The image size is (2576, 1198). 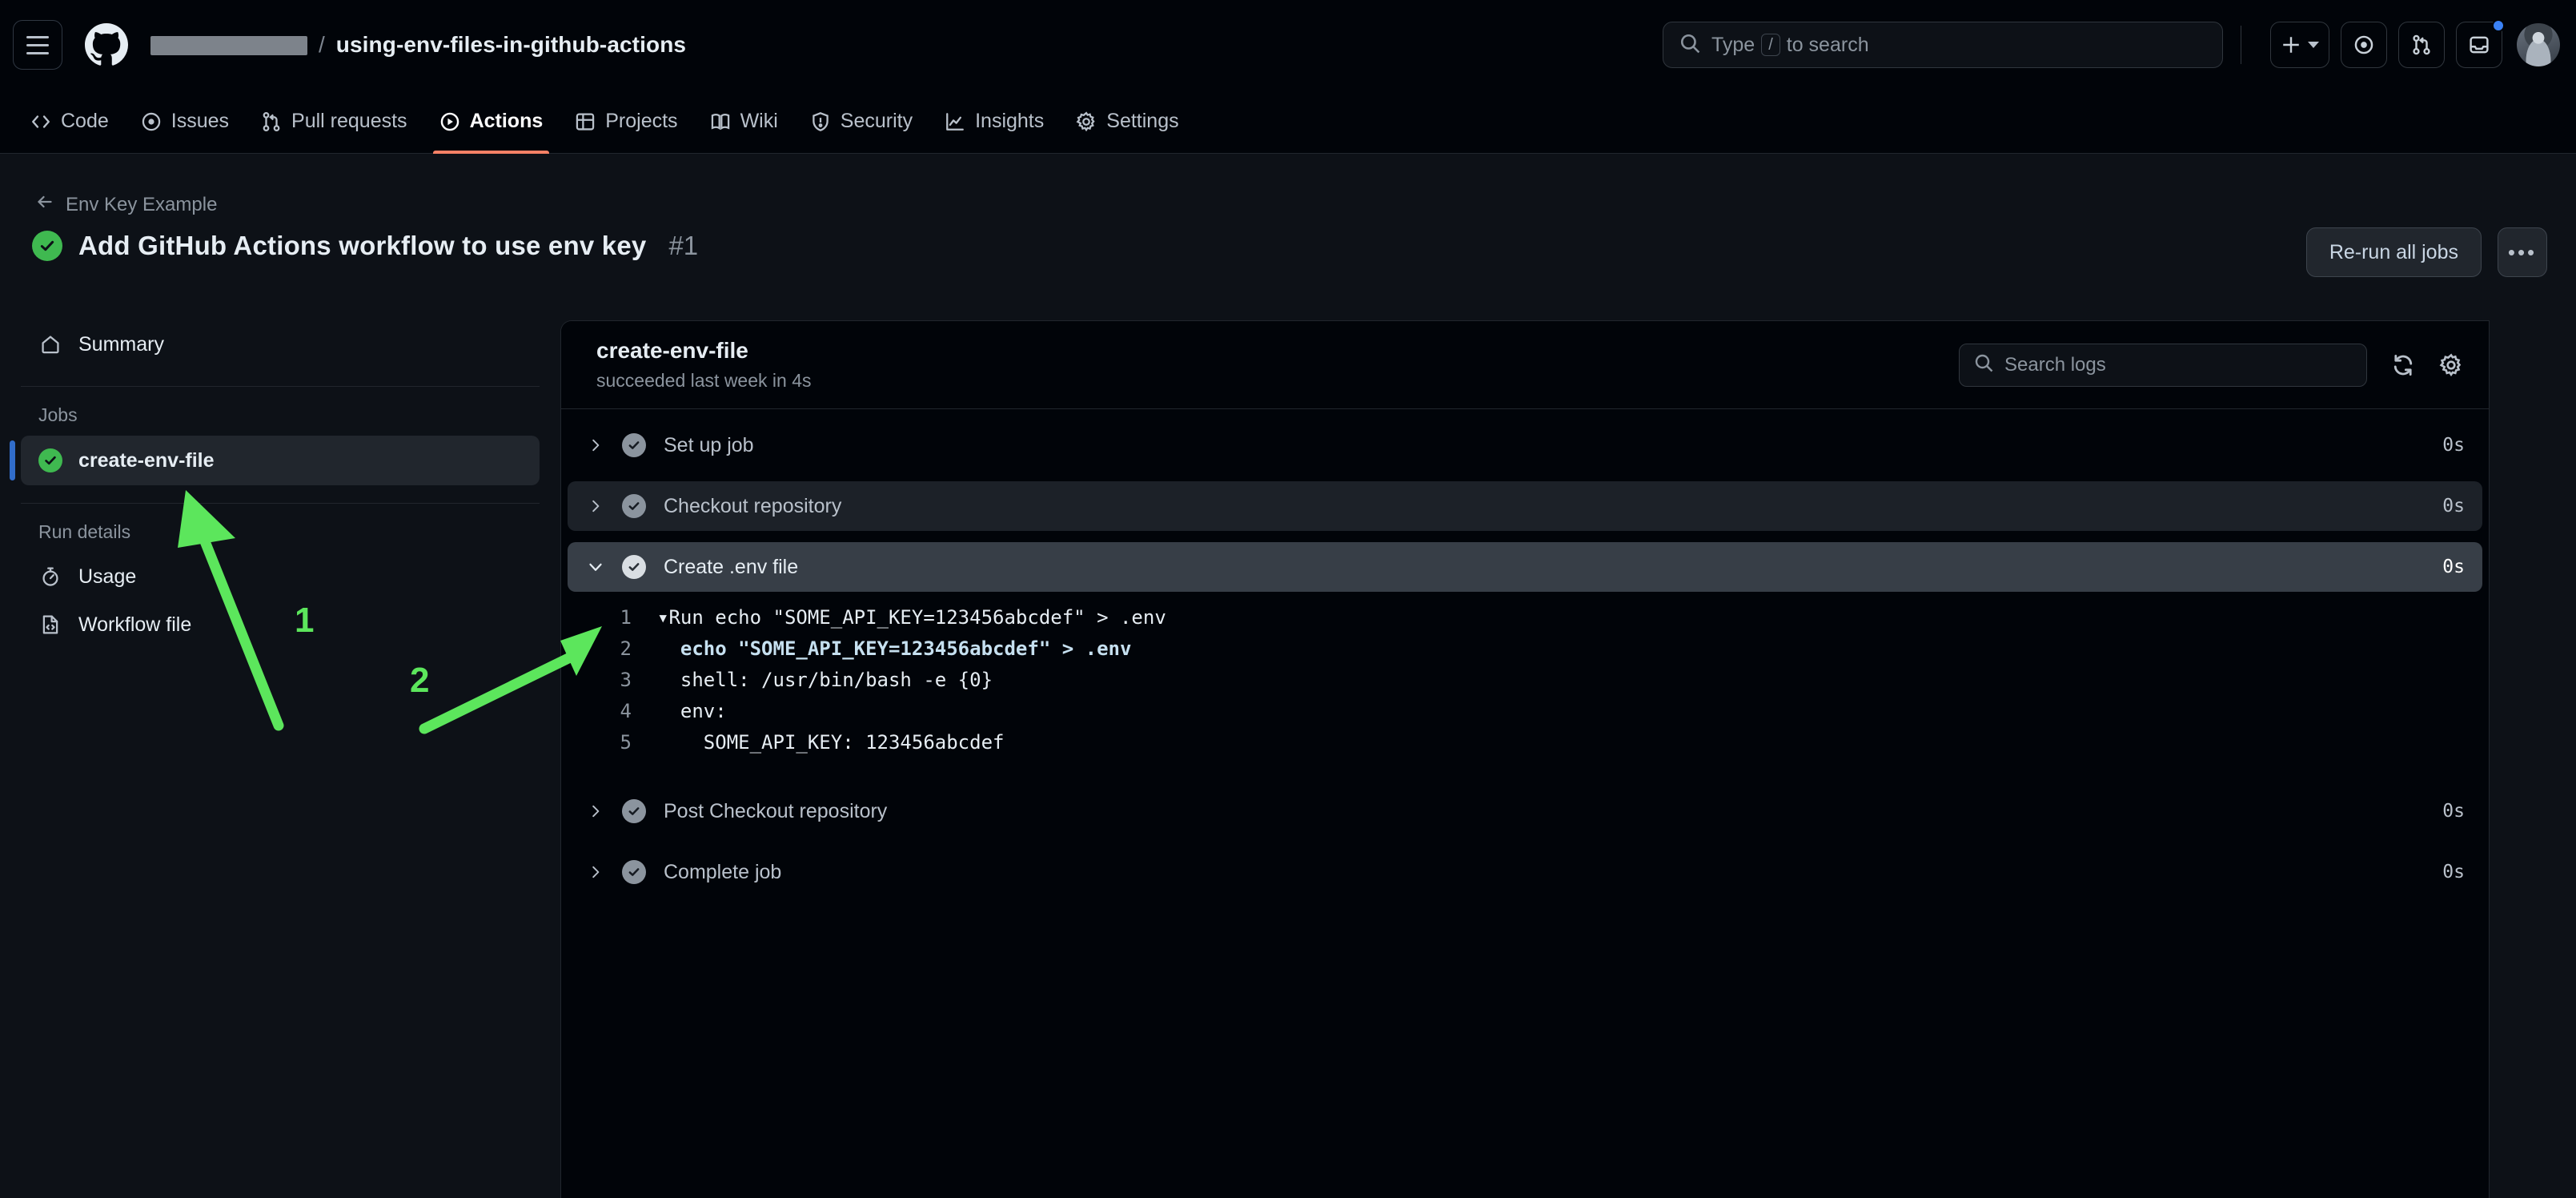 I want to click on arrow-left-icon, so click(x=44, y=204).